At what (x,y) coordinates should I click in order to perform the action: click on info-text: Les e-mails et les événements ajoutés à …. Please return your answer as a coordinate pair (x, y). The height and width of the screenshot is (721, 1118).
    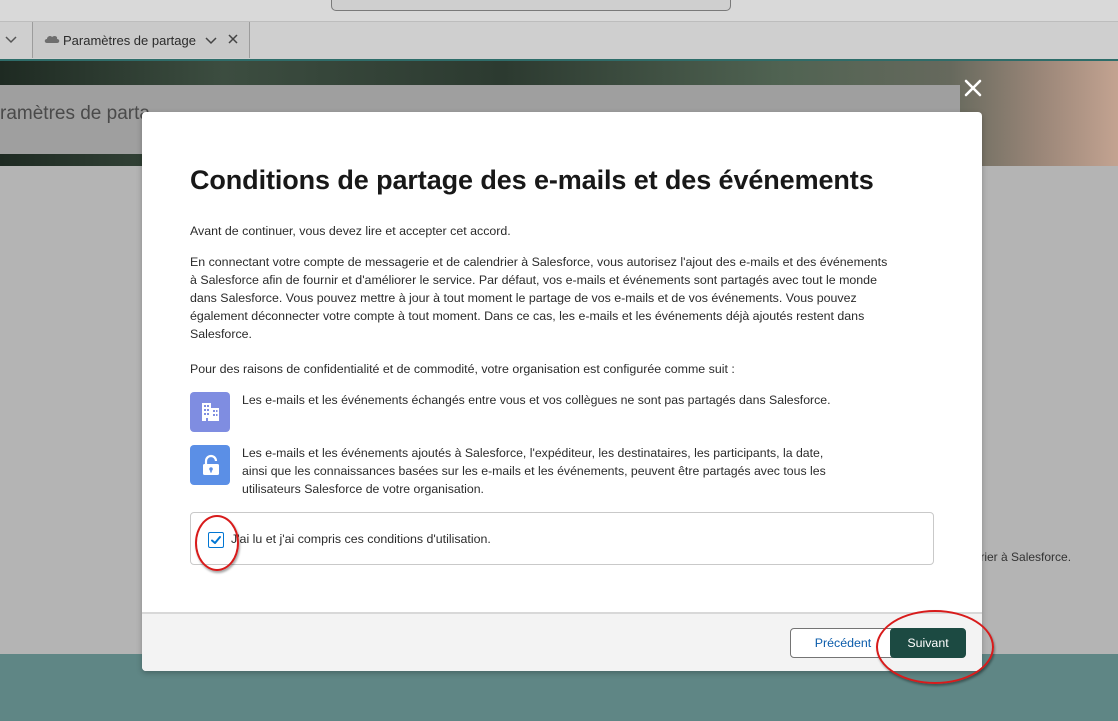
    Looking at the image, I should click on (534, 471).